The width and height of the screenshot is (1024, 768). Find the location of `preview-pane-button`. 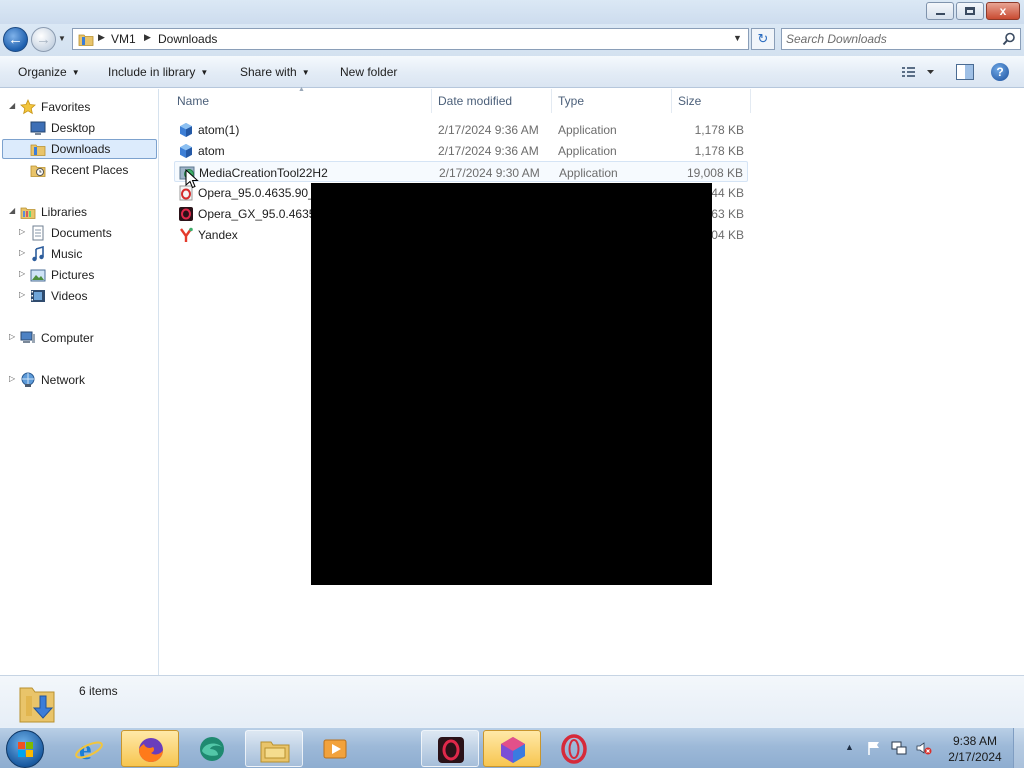

preview-pane-button is located at coordinates (965, 72).